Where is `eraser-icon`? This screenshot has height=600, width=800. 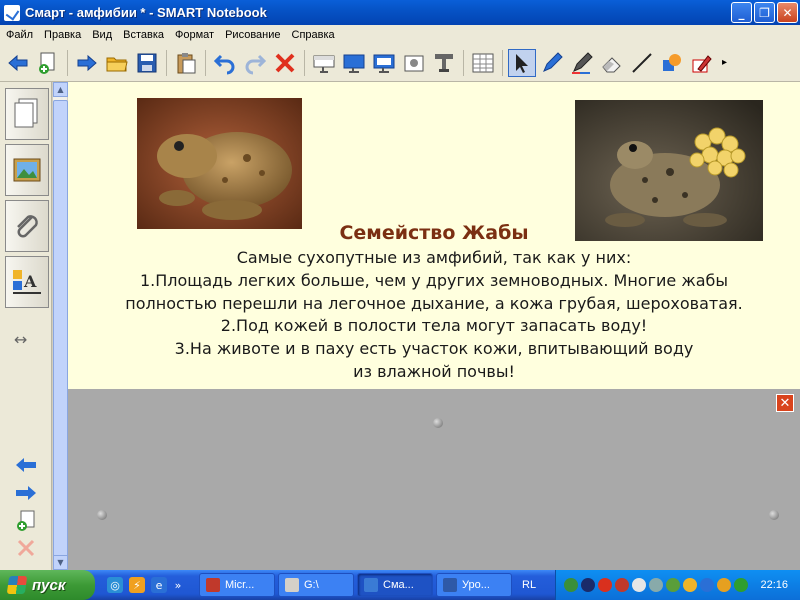 eraser-icon is located at coordinates (612, 63).